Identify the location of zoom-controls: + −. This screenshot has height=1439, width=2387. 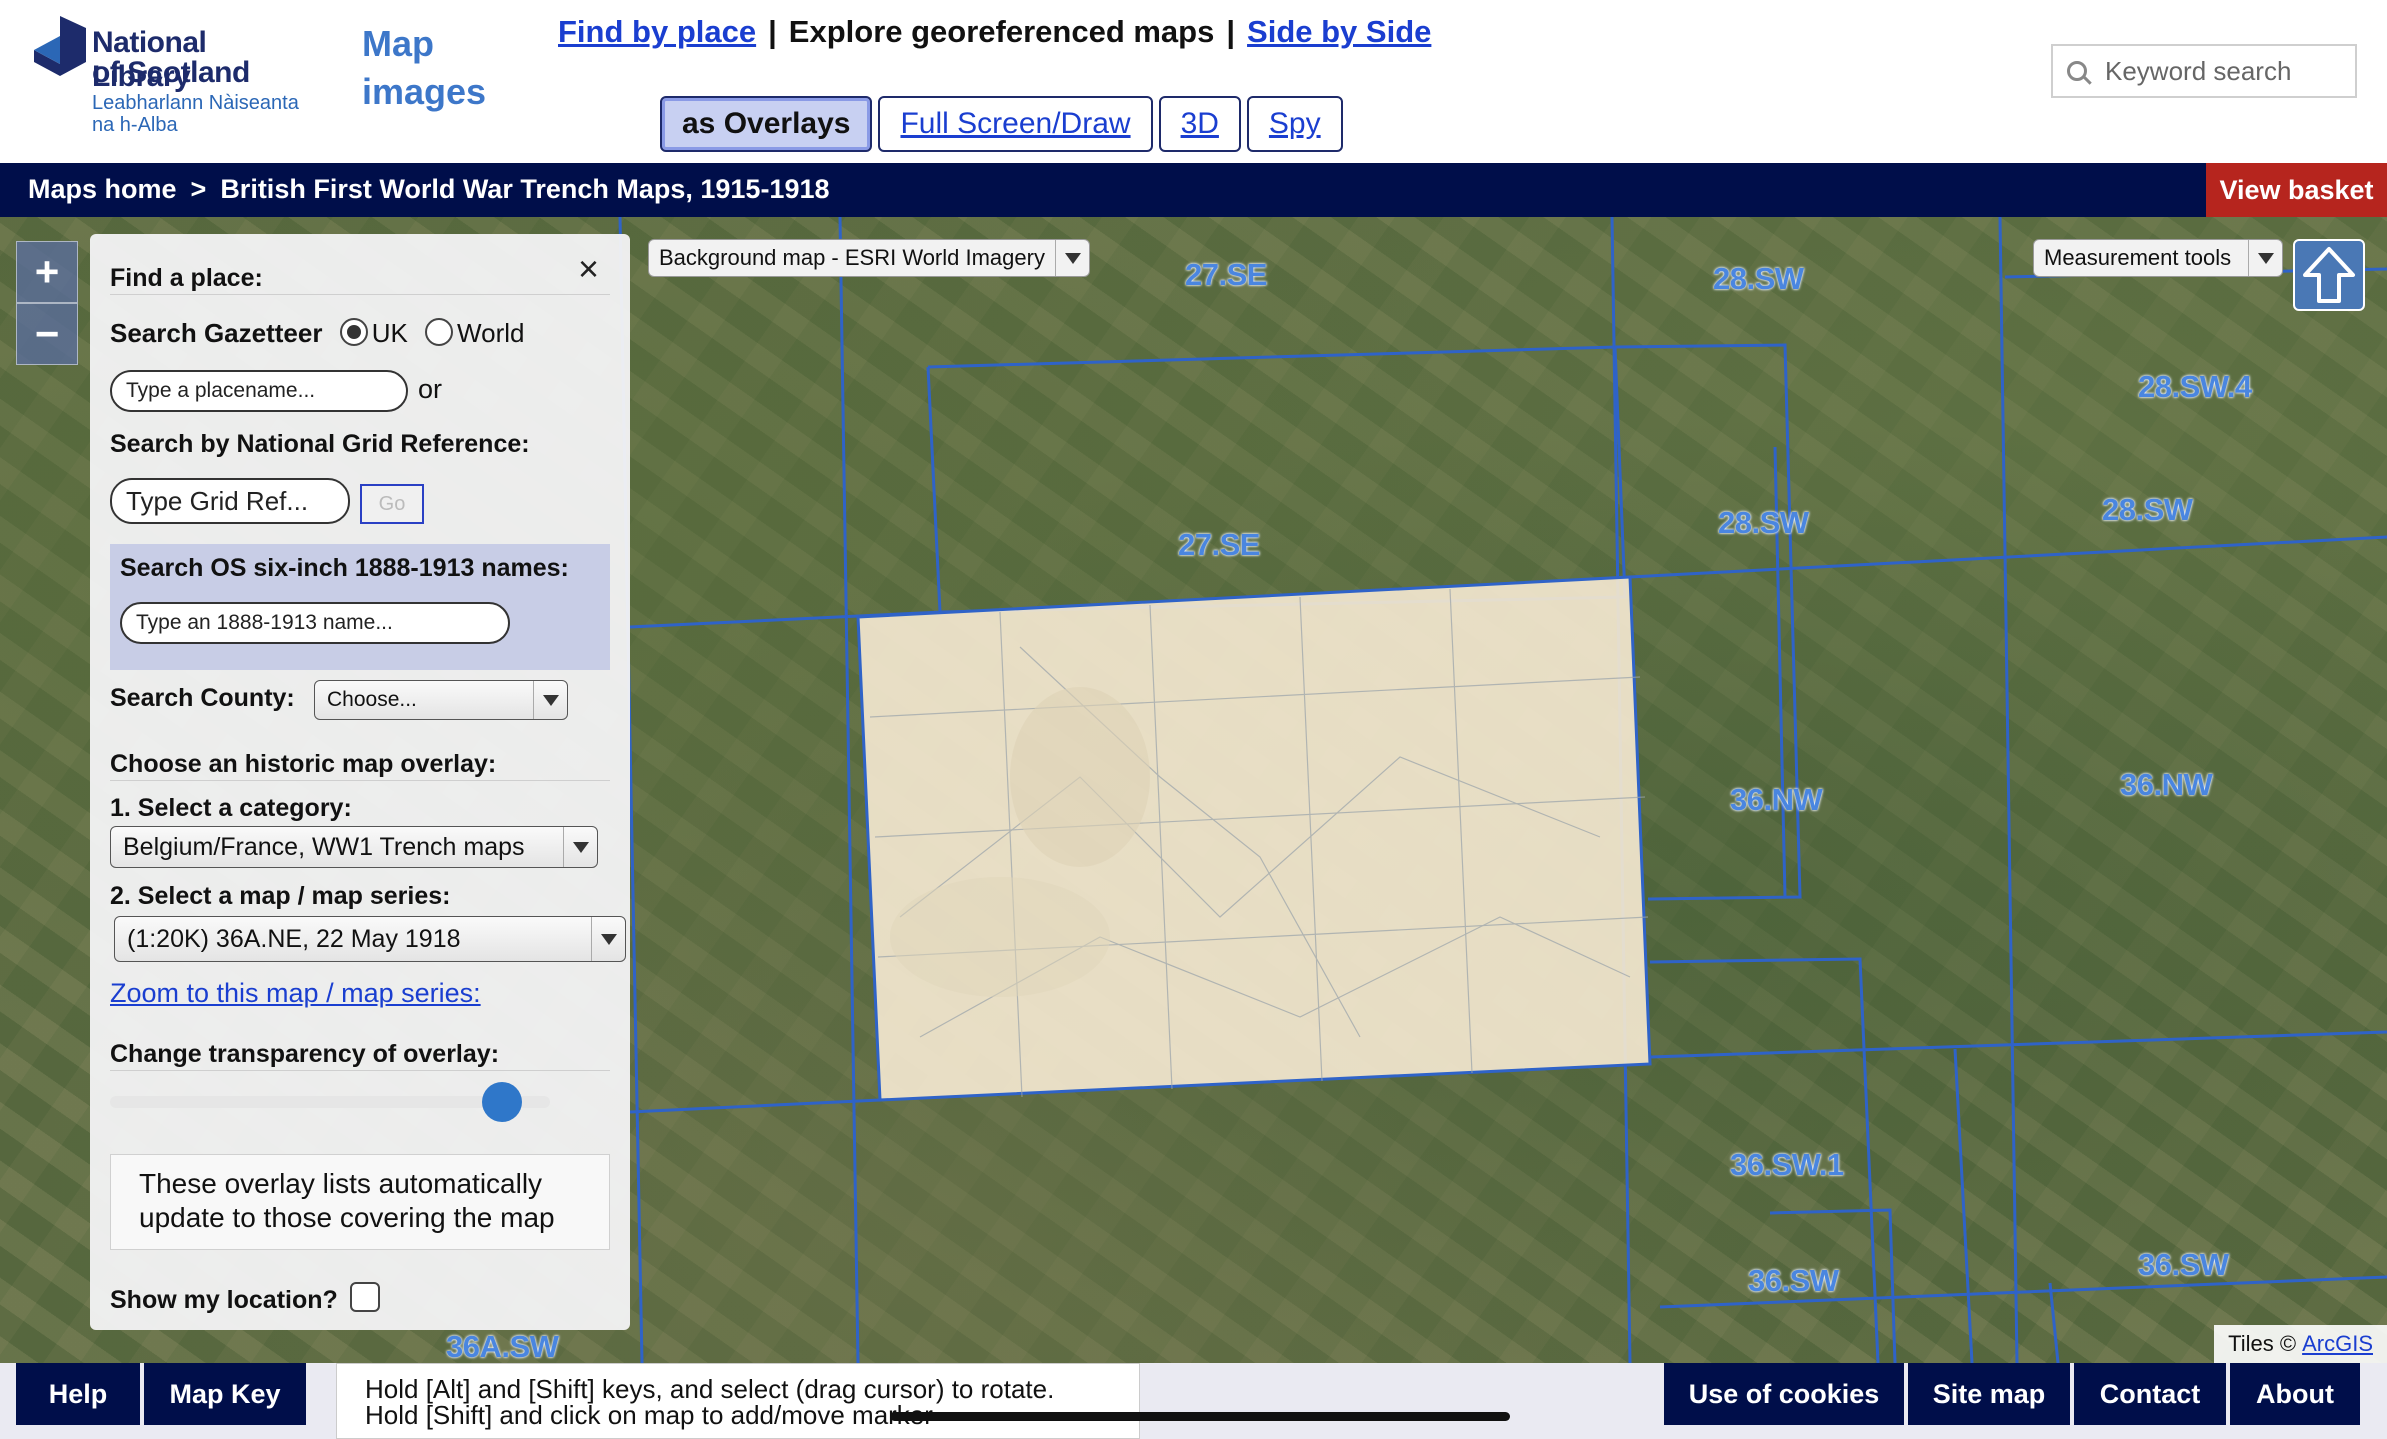
(51, 303).